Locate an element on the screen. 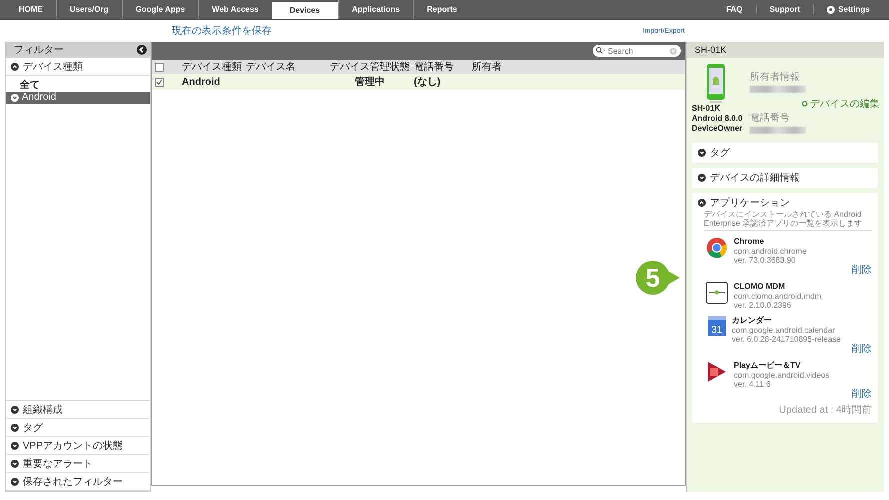 This screenshot has width=889, height=500. updated-time: Updated at : 4時間前 is located at coordinates (825, 410).